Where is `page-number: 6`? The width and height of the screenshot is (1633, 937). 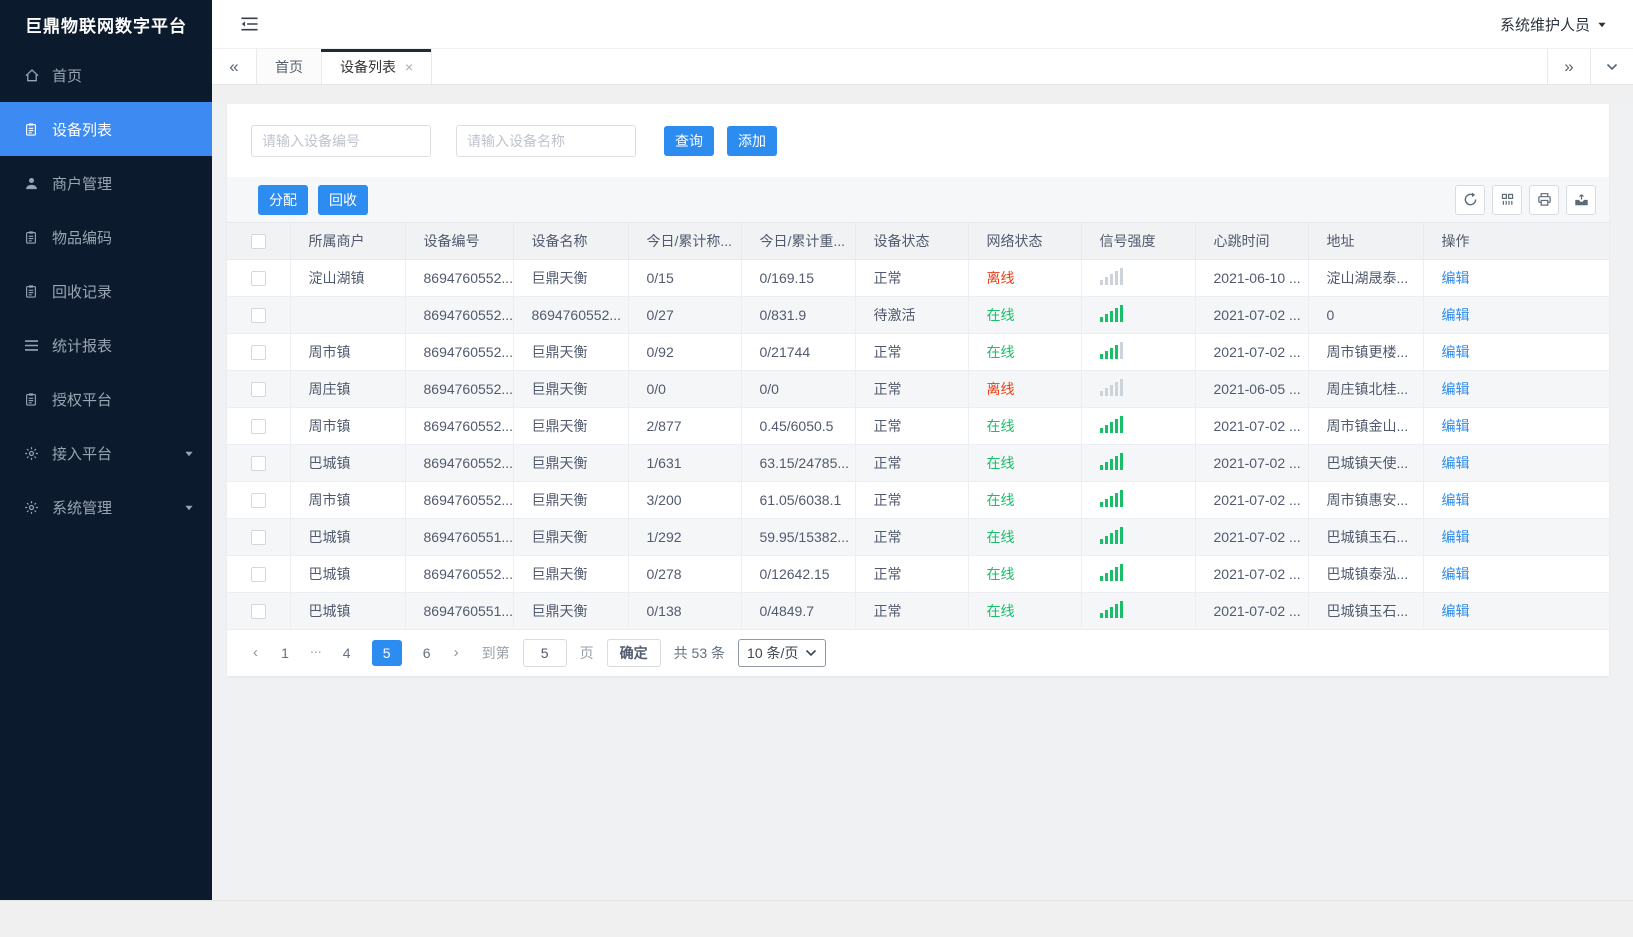
page-number: 6 is located at coordinates (427, 653).